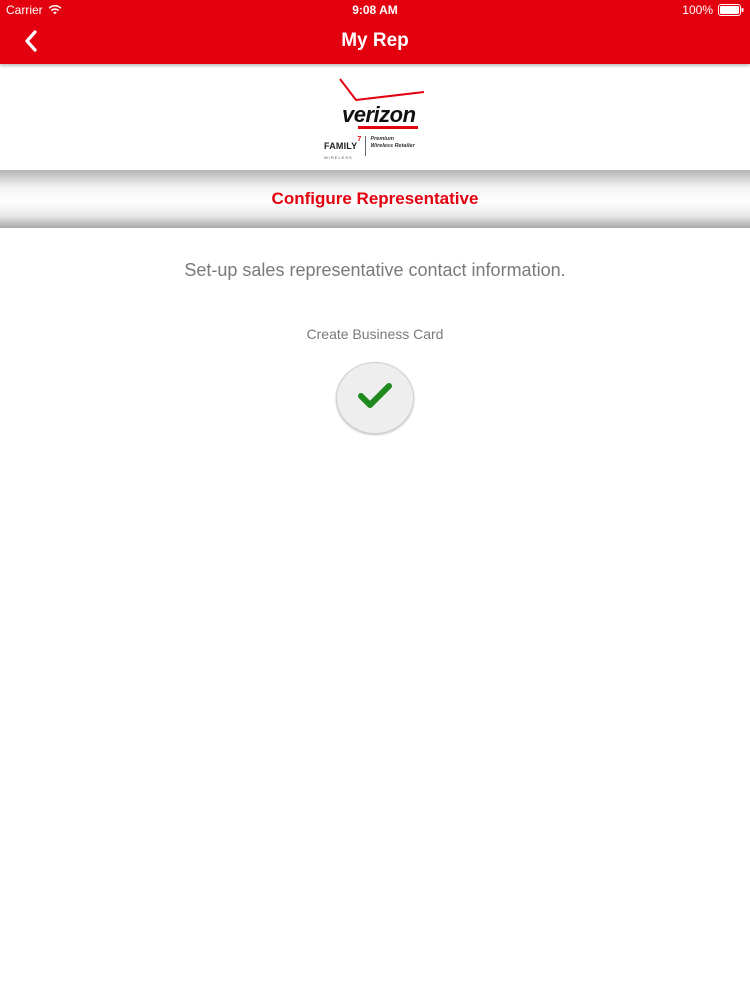 This screenshot has height=1000, width=750. What do you see at coordinates (392, 142) in the screenshot?
I see `premium-retailer-text: Premium Wireless Retailer` at bounding box center [392, 142].